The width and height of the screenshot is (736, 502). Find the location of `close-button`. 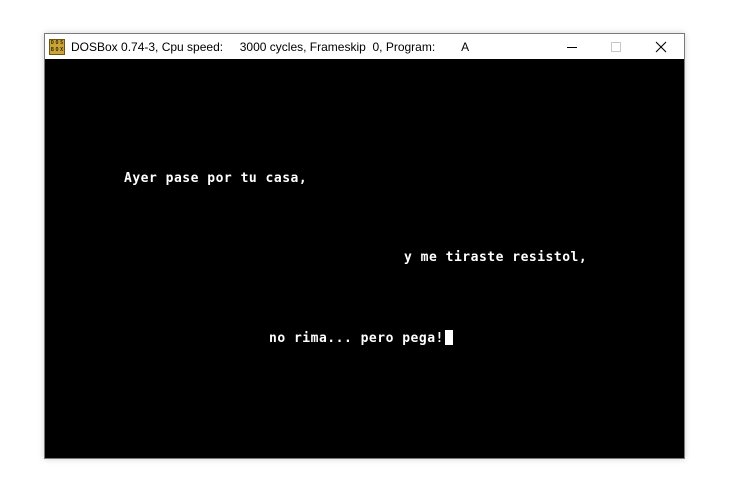

close-button is located at coordinates (661, 46).